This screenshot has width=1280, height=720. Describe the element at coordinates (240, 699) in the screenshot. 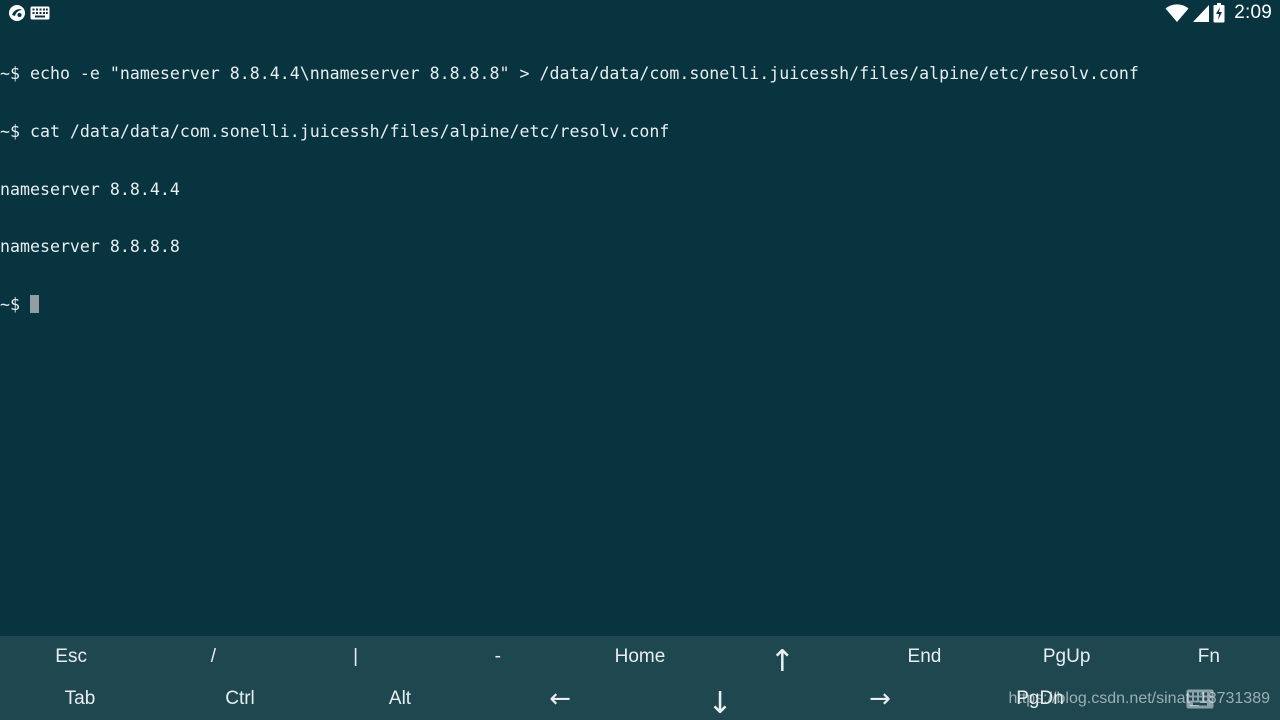

I see `ctrl-key: Ctrl` at that location.